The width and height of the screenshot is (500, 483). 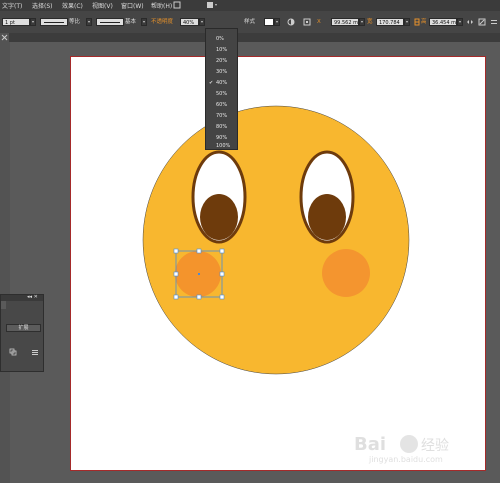 What do you see at coordinates (460, 22) in the screenshot?
I see `height-stepper` at bounding box center [460, 22].